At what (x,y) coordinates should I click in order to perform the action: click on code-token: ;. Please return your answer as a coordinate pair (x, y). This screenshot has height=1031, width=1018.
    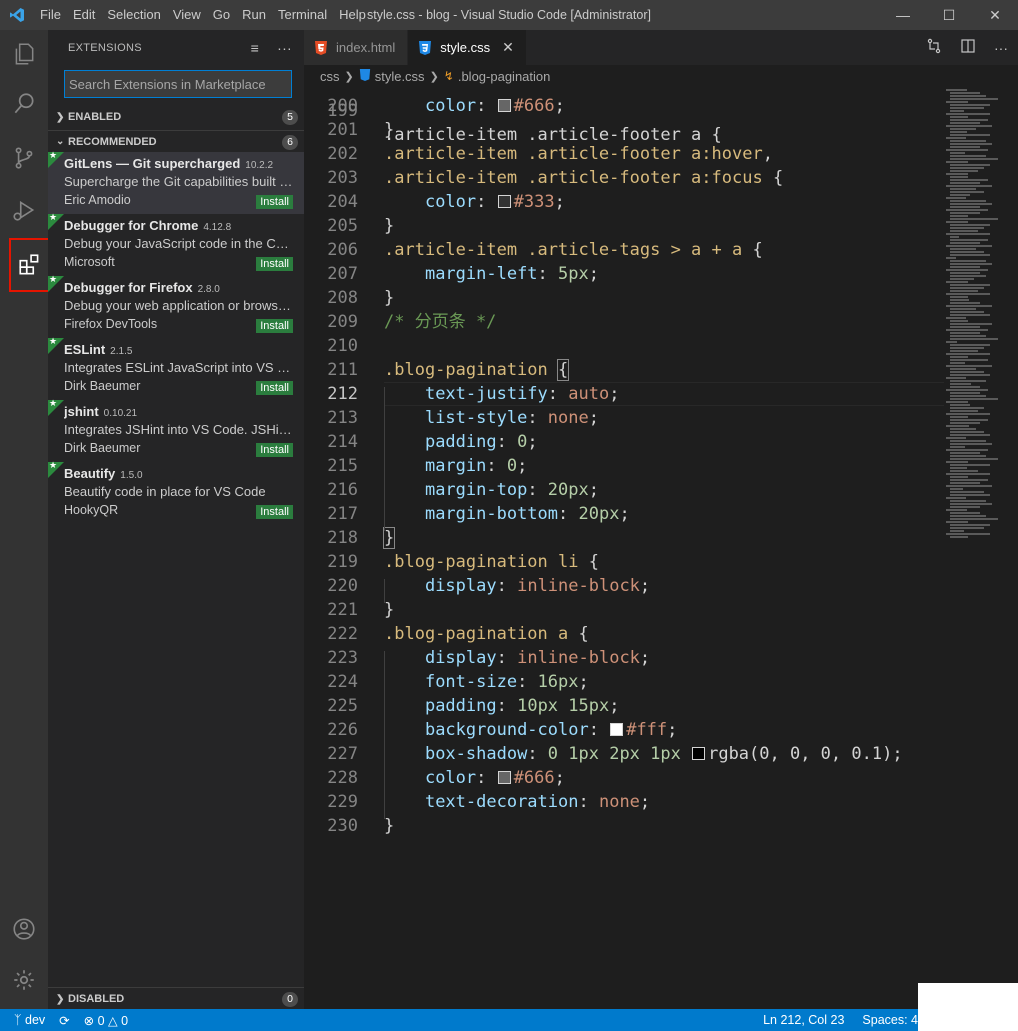
    Looking at the image, I should click on (559, 778).